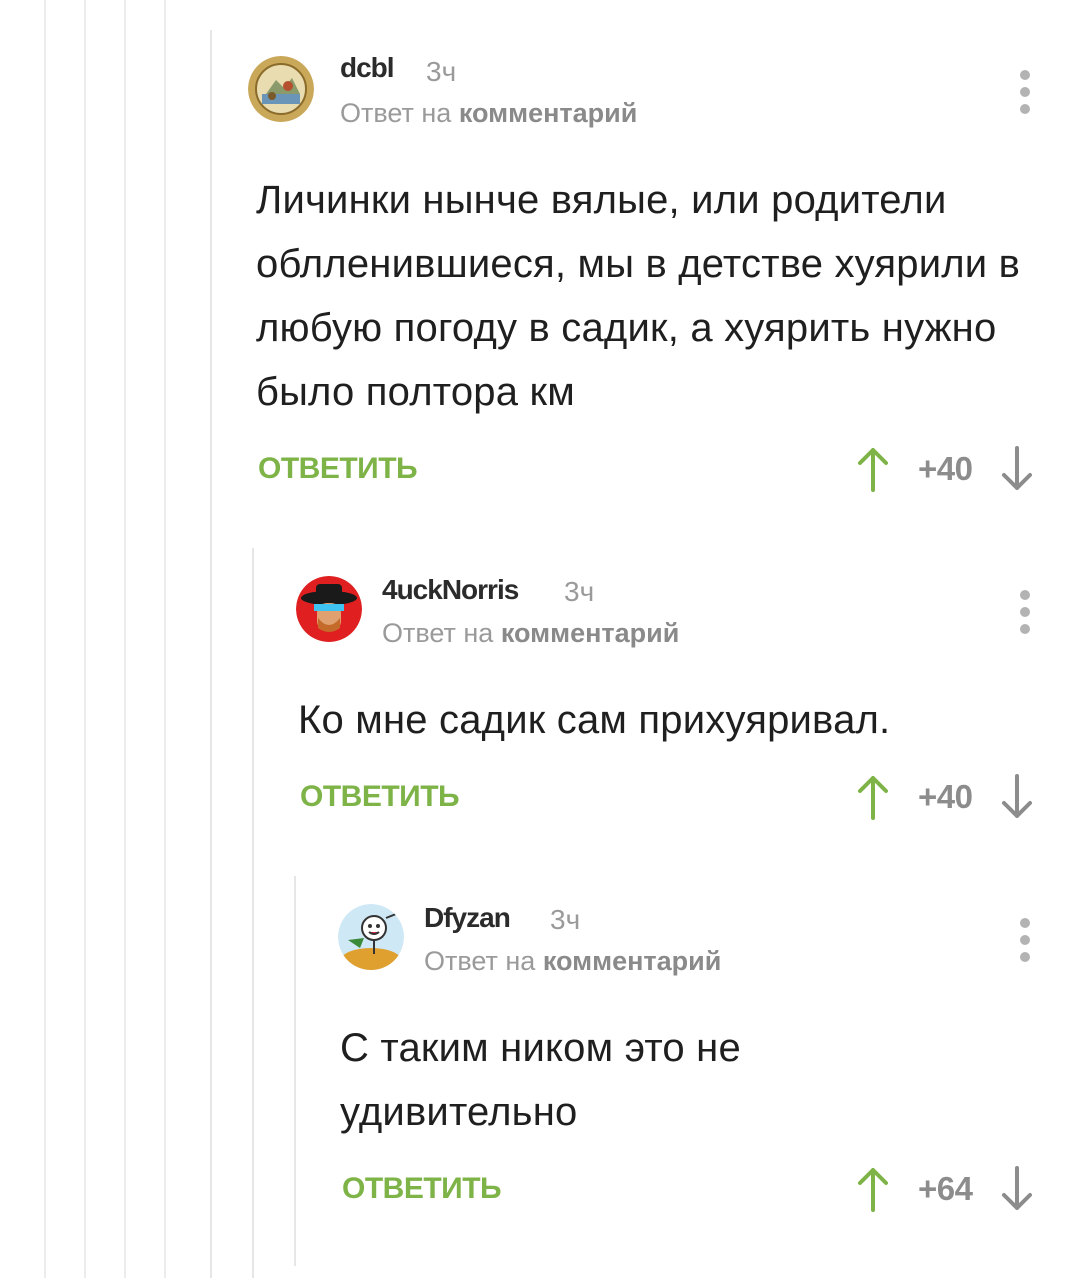 This screenshot has width=1080, height=1278. I want to click on cartoon-character-avatar, so click(371, 937).